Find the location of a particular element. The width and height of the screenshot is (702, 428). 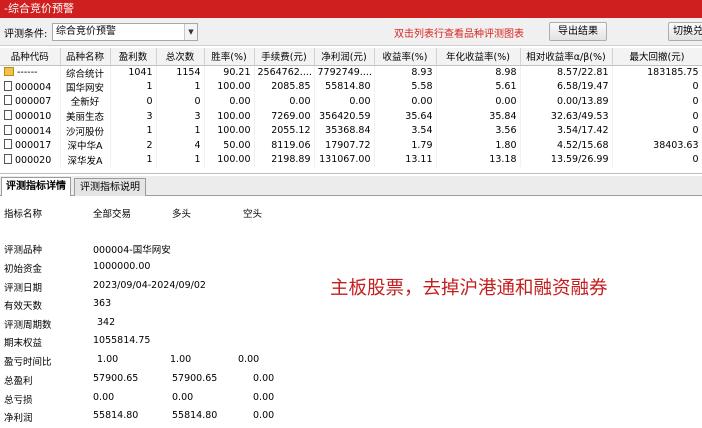

table-cell-text: 1154 is located at coordinates (188, 73).